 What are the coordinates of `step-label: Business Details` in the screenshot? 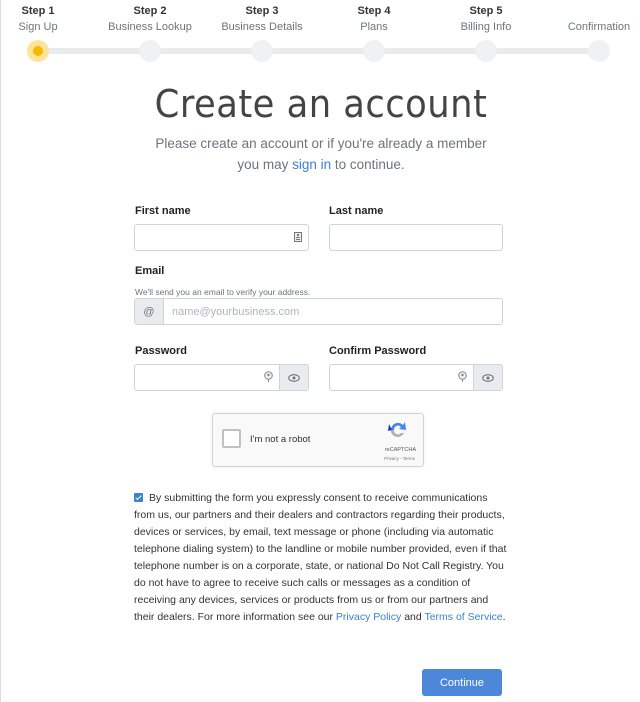 It's located at (262, 27).